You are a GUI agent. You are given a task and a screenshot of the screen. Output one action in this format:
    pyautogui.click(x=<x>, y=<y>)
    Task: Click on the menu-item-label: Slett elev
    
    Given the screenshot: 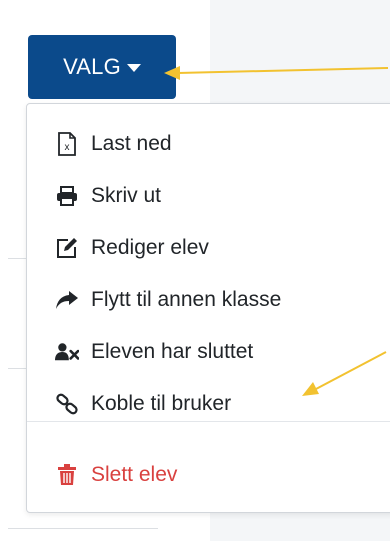 What is the action you would take?
    pyautogui.click(x=134, y=474)
    